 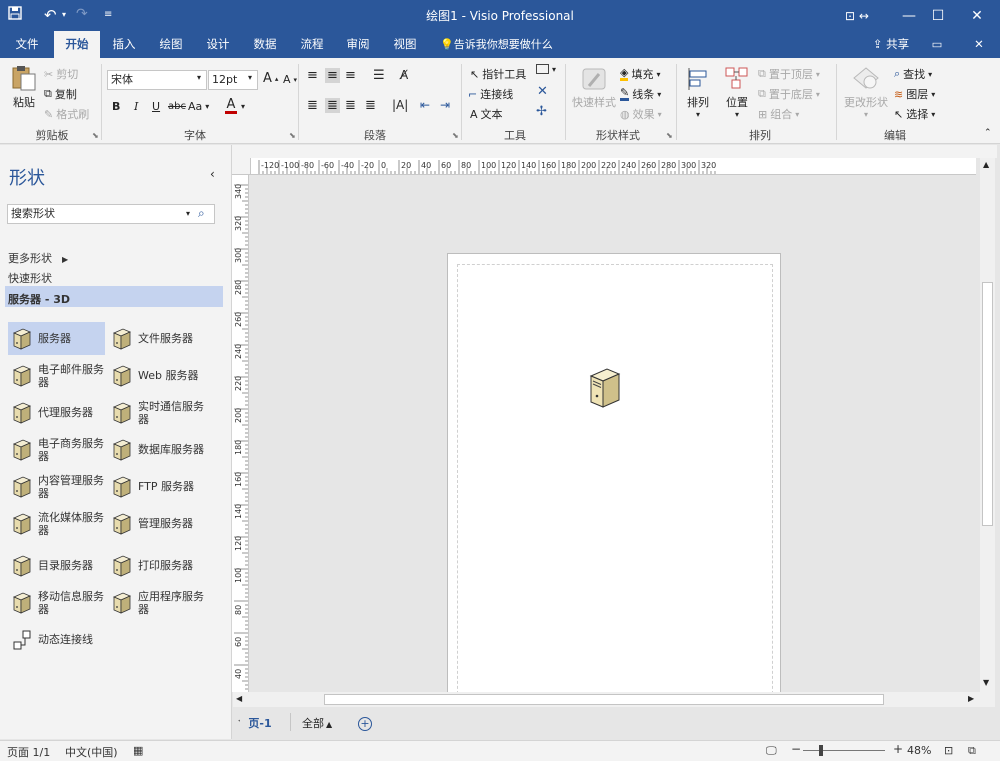 What do you see at coordinates (737, 92) in the screenshot?
I see `position-button: 位置 ▾` at bounding box center [737, 92].